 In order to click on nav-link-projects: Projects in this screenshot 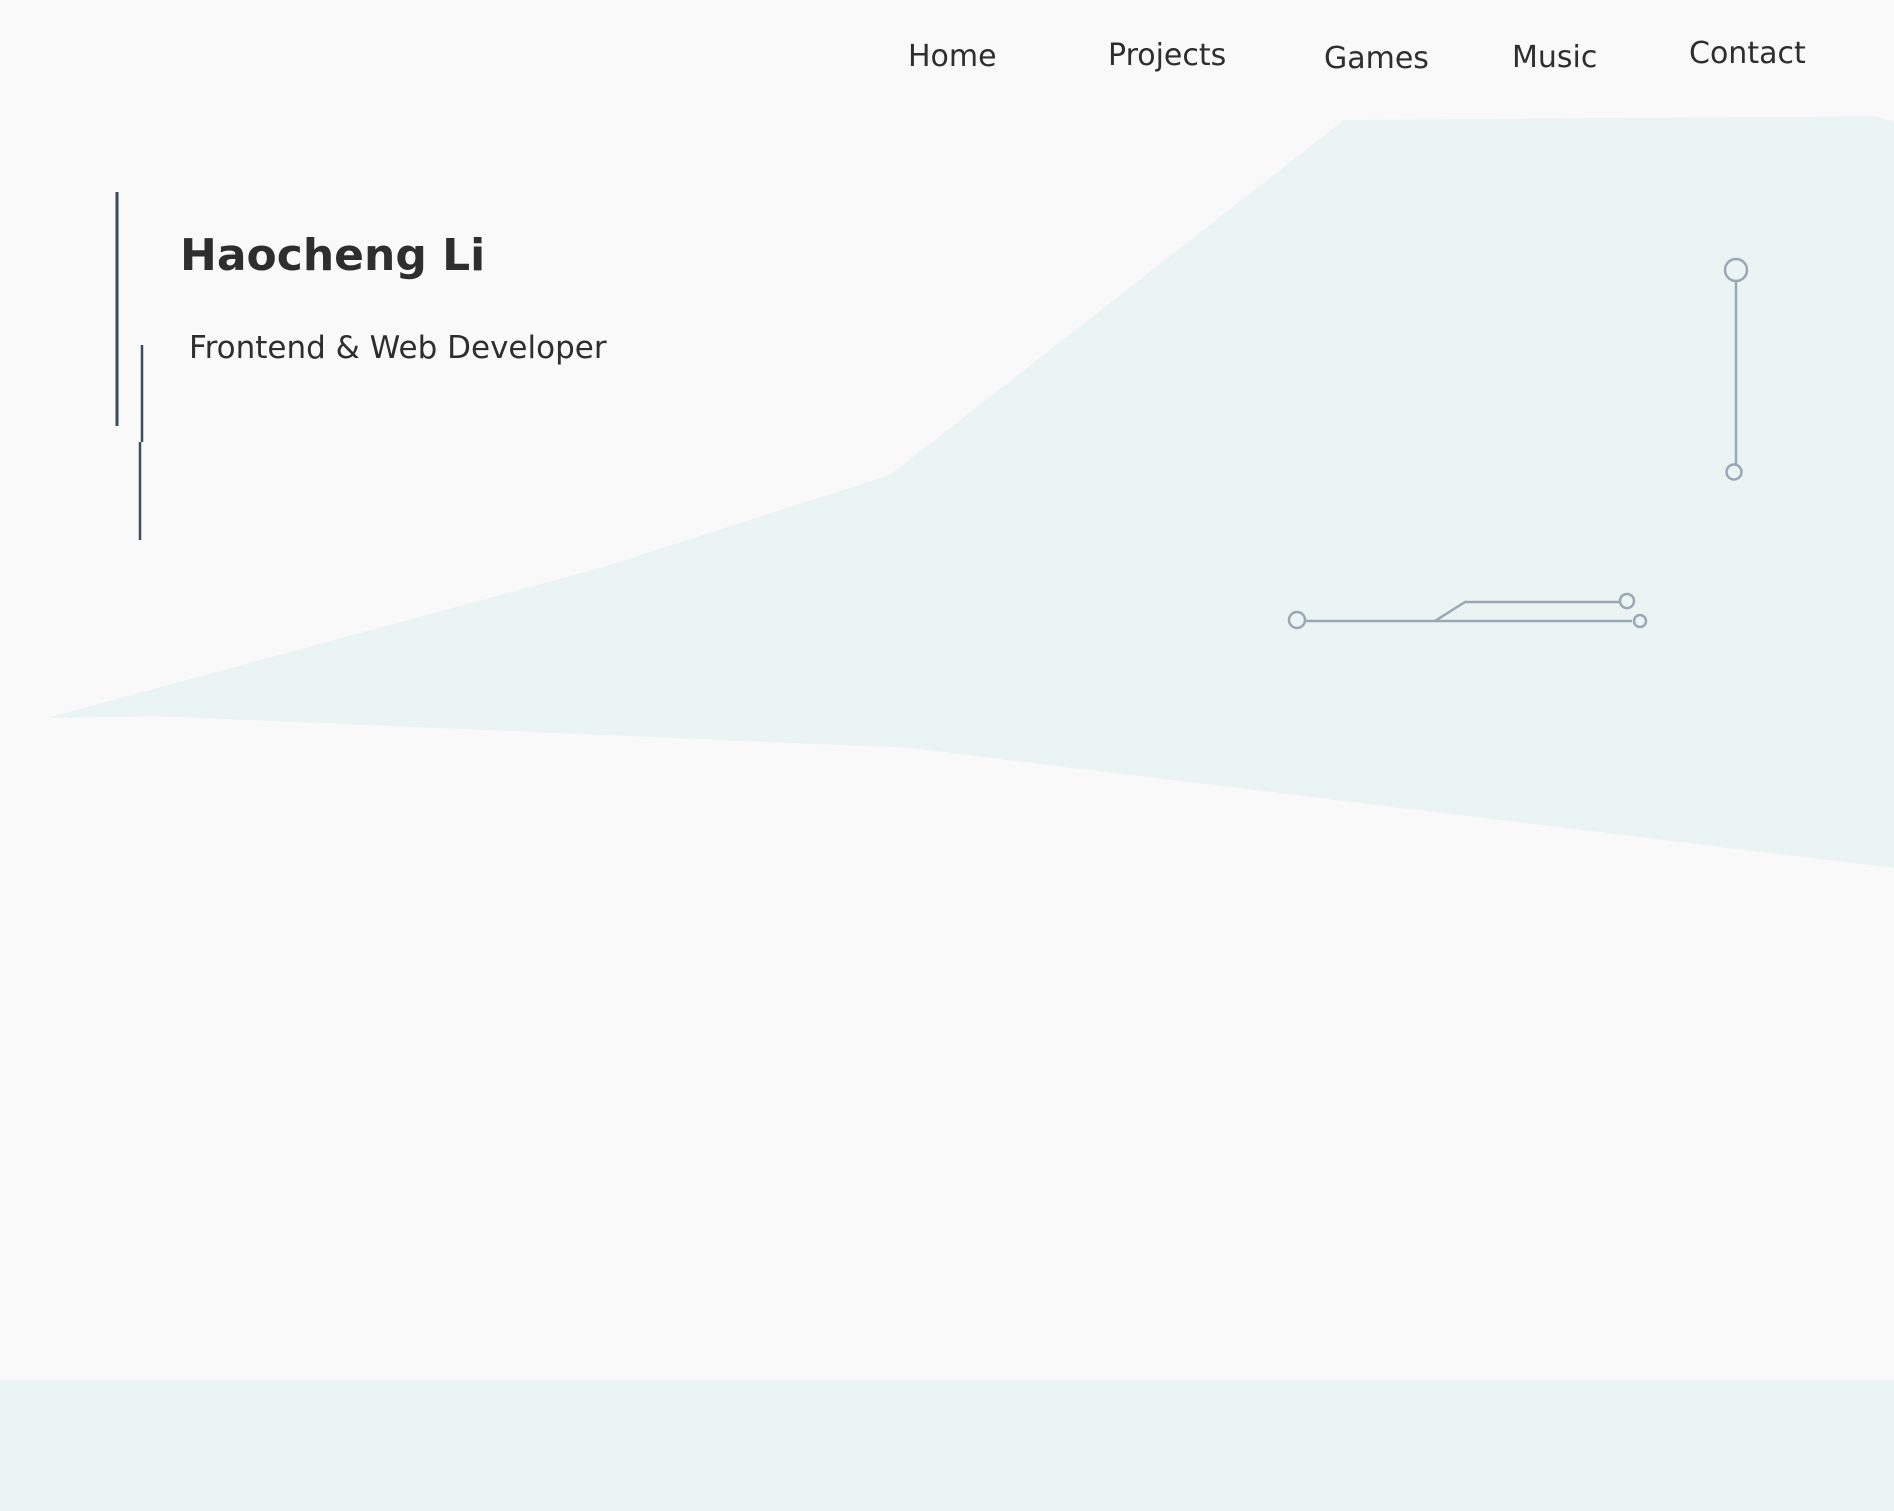, I will do `click(1167, 56)`.